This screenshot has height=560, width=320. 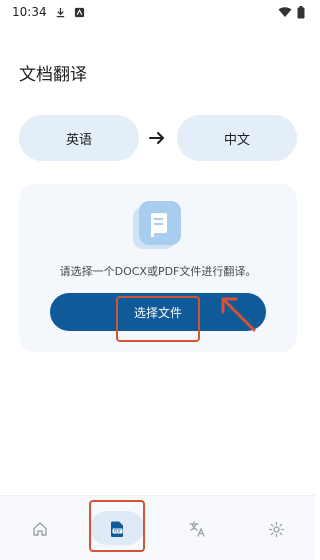 What do you see at coordinates (158, 319) in the screenshot?
I see `highlight-choose-file` at bounding box center [158, 319].